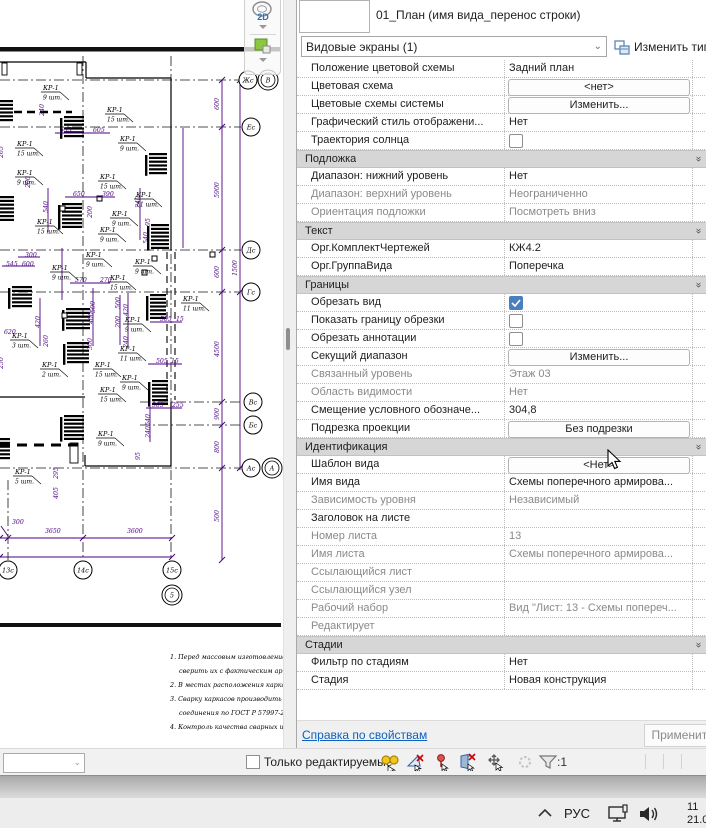 This screenshot has height=828, width=706. I want to click on svg-text: Дс, so click(251, 250).